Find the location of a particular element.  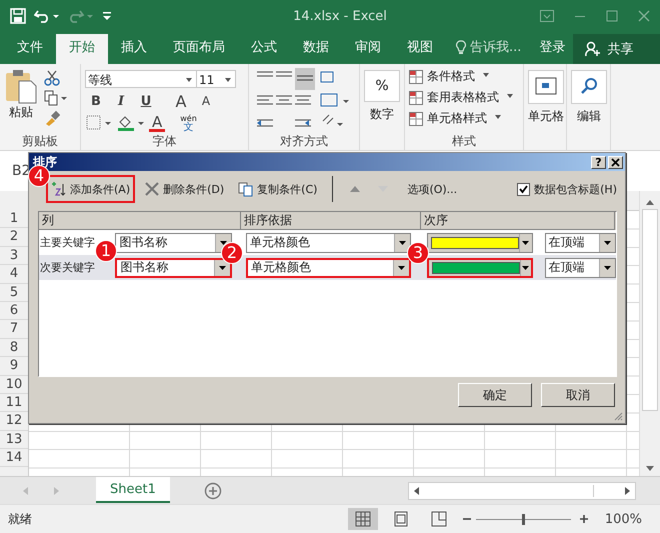

scroll-down-icon is located at coordinates (650, 469).